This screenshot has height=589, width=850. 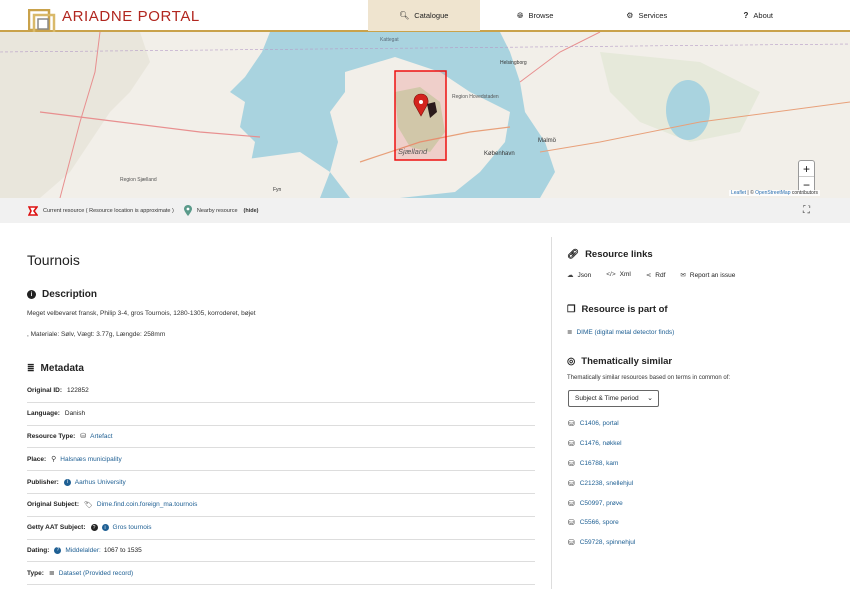 I want to click on link-label: Report an issue, so click(x=712, y=275).